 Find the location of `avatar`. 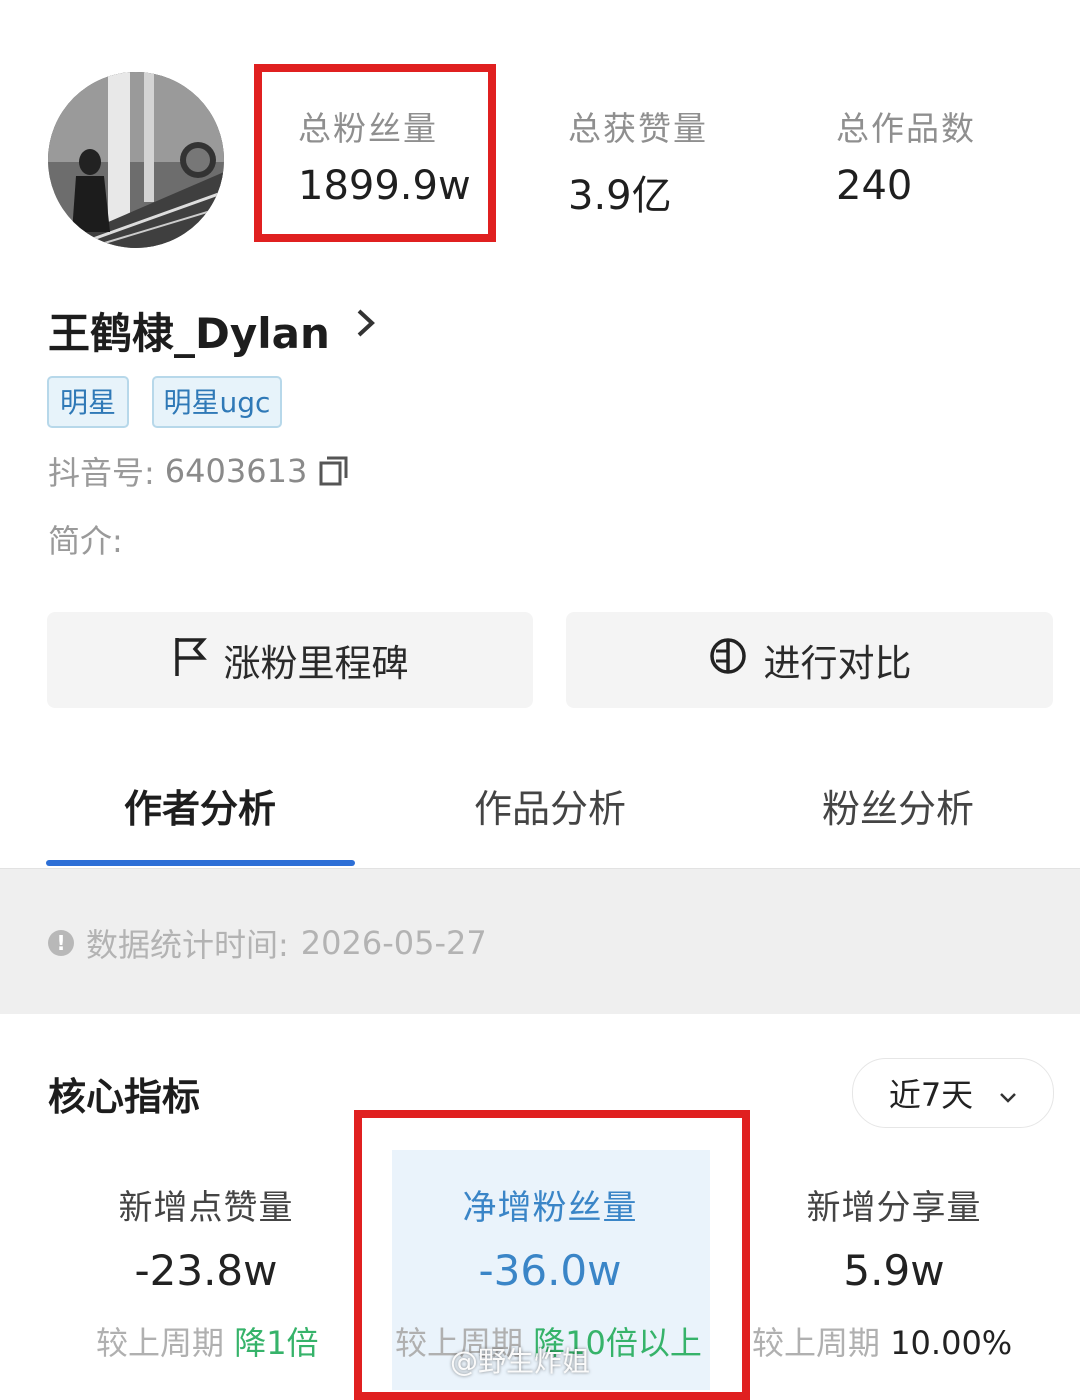

avatar is located at coordinates (136, 160).